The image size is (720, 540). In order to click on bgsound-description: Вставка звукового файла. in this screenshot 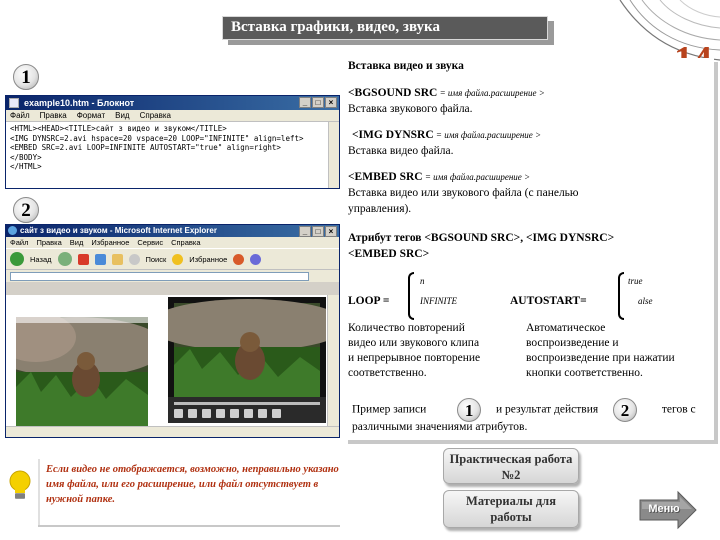, I will do `click(410, 109)`.